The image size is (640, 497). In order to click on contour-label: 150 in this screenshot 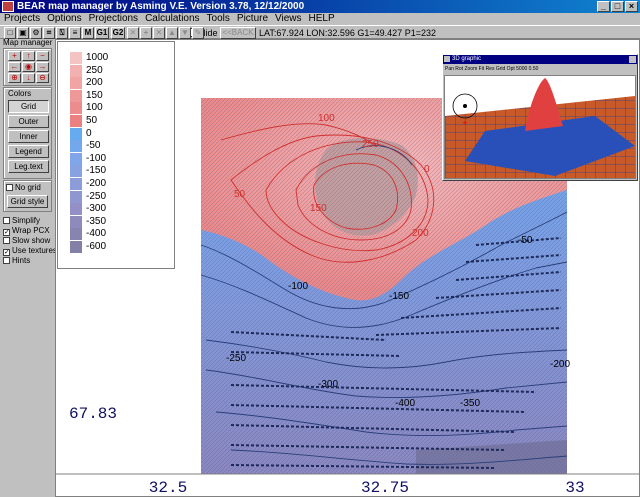, I will do `click(318, 208)`.